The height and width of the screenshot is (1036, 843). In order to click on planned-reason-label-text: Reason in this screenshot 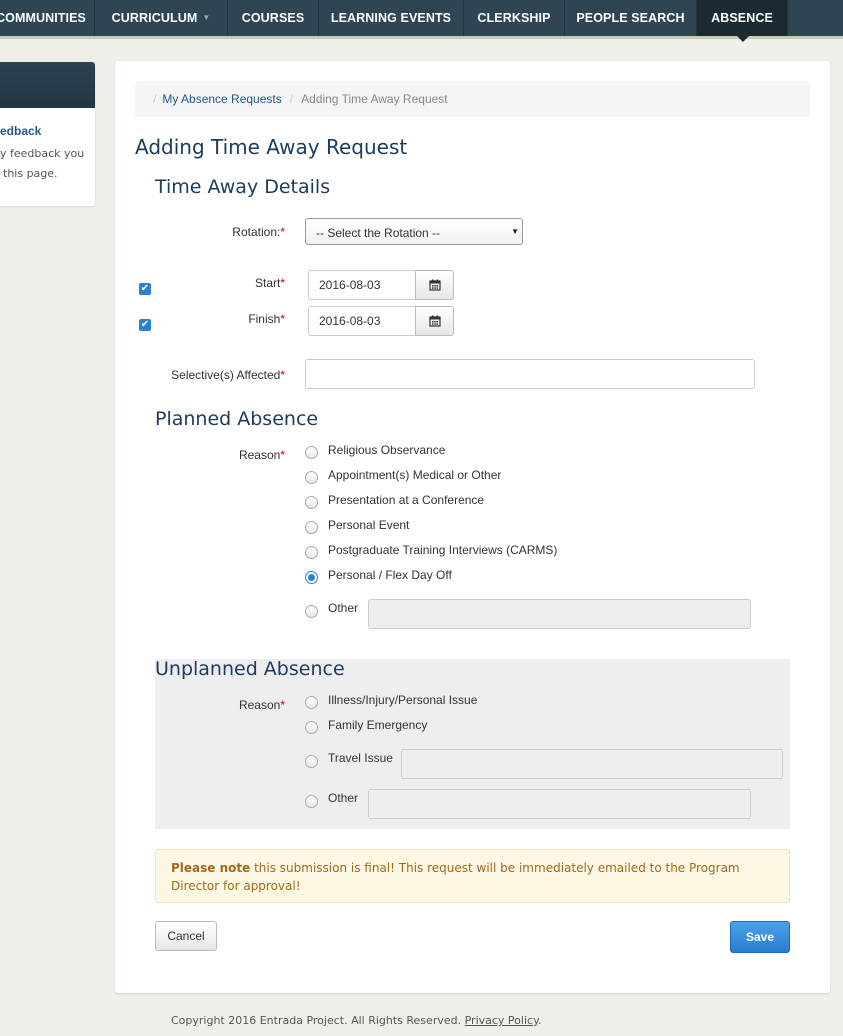, I will do `click(259, 455)`.